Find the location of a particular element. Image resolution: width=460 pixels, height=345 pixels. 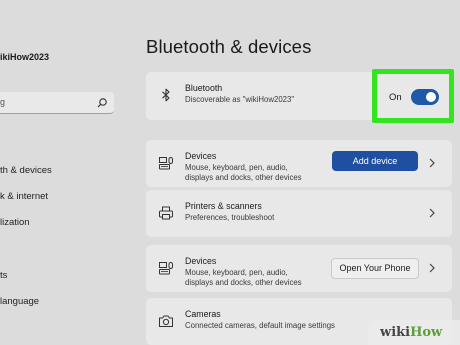

bluetooth-title: Bluetooth is located at coordinates (204, 88).